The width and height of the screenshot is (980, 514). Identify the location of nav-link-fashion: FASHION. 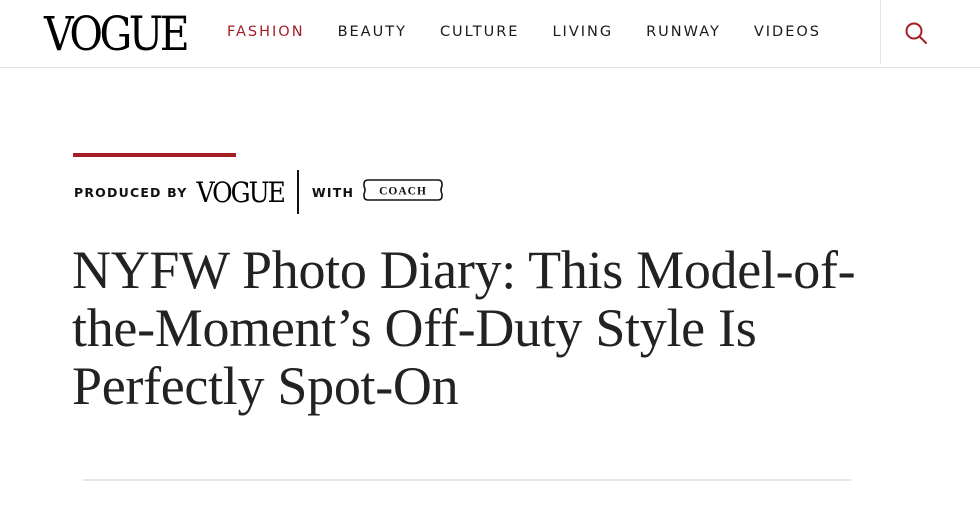
(266, 32).